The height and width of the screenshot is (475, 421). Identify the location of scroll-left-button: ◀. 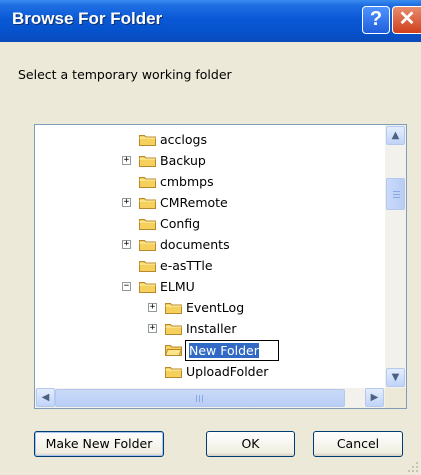
(45, 397).